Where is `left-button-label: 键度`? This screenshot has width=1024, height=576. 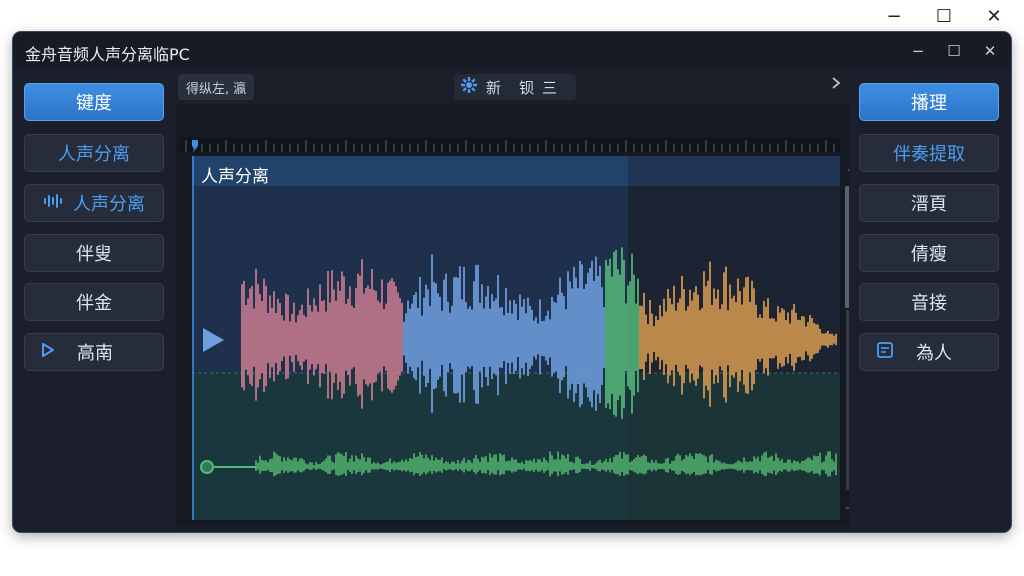
left-button-label: 键度 is located at coordinates (94, 103).